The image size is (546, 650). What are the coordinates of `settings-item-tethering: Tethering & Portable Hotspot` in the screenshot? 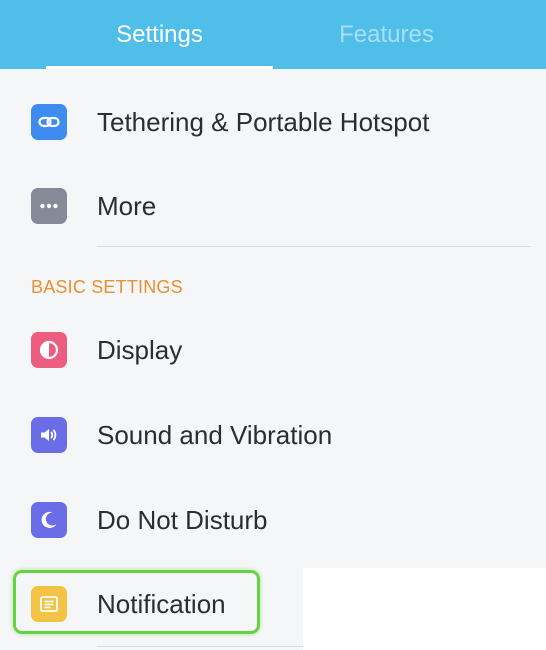 It's located at (273, 122).